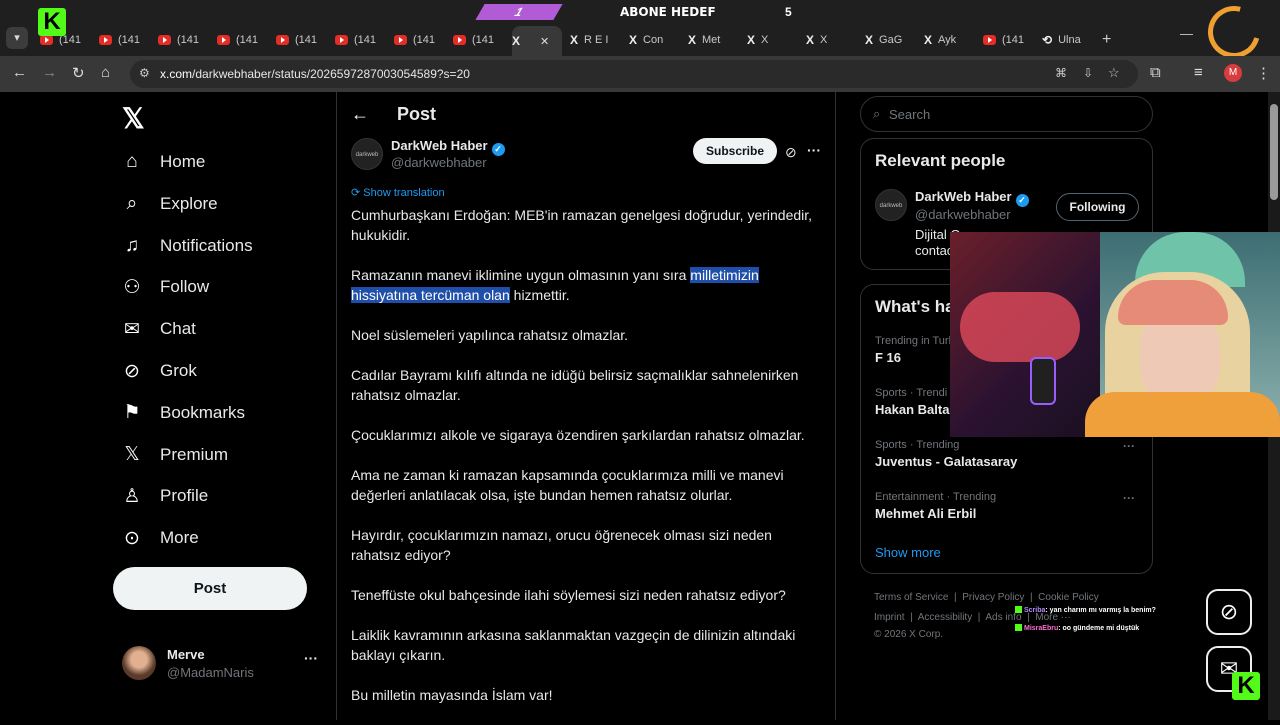 The height and width of the screenshot is (725, 1280). I want to click on show-more-link: Show more, so click(908, 552).